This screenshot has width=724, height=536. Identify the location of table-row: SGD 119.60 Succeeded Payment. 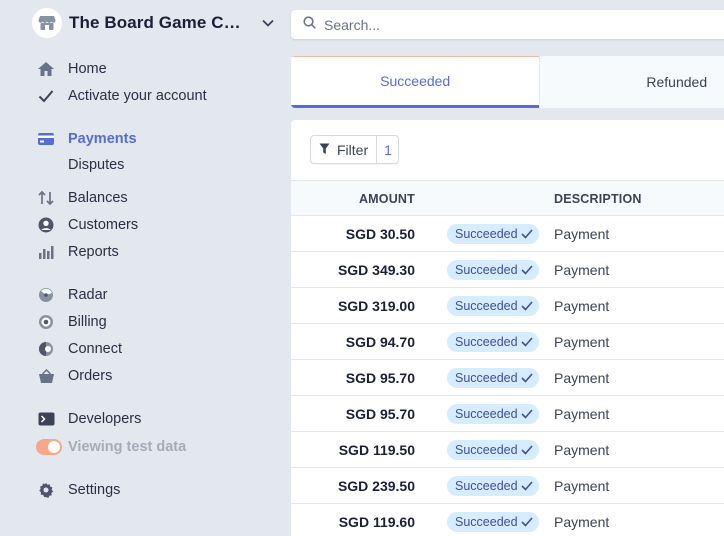
(507, 520).